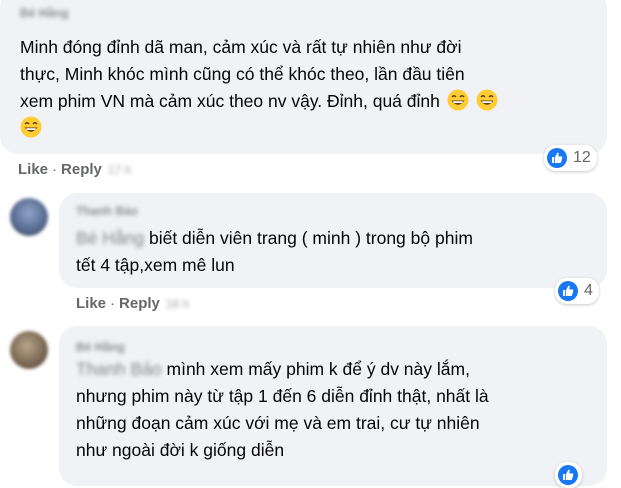  Describe the element at coordinates (588, 290) in the screenshot. I see `reaction-count: 4` at that location.